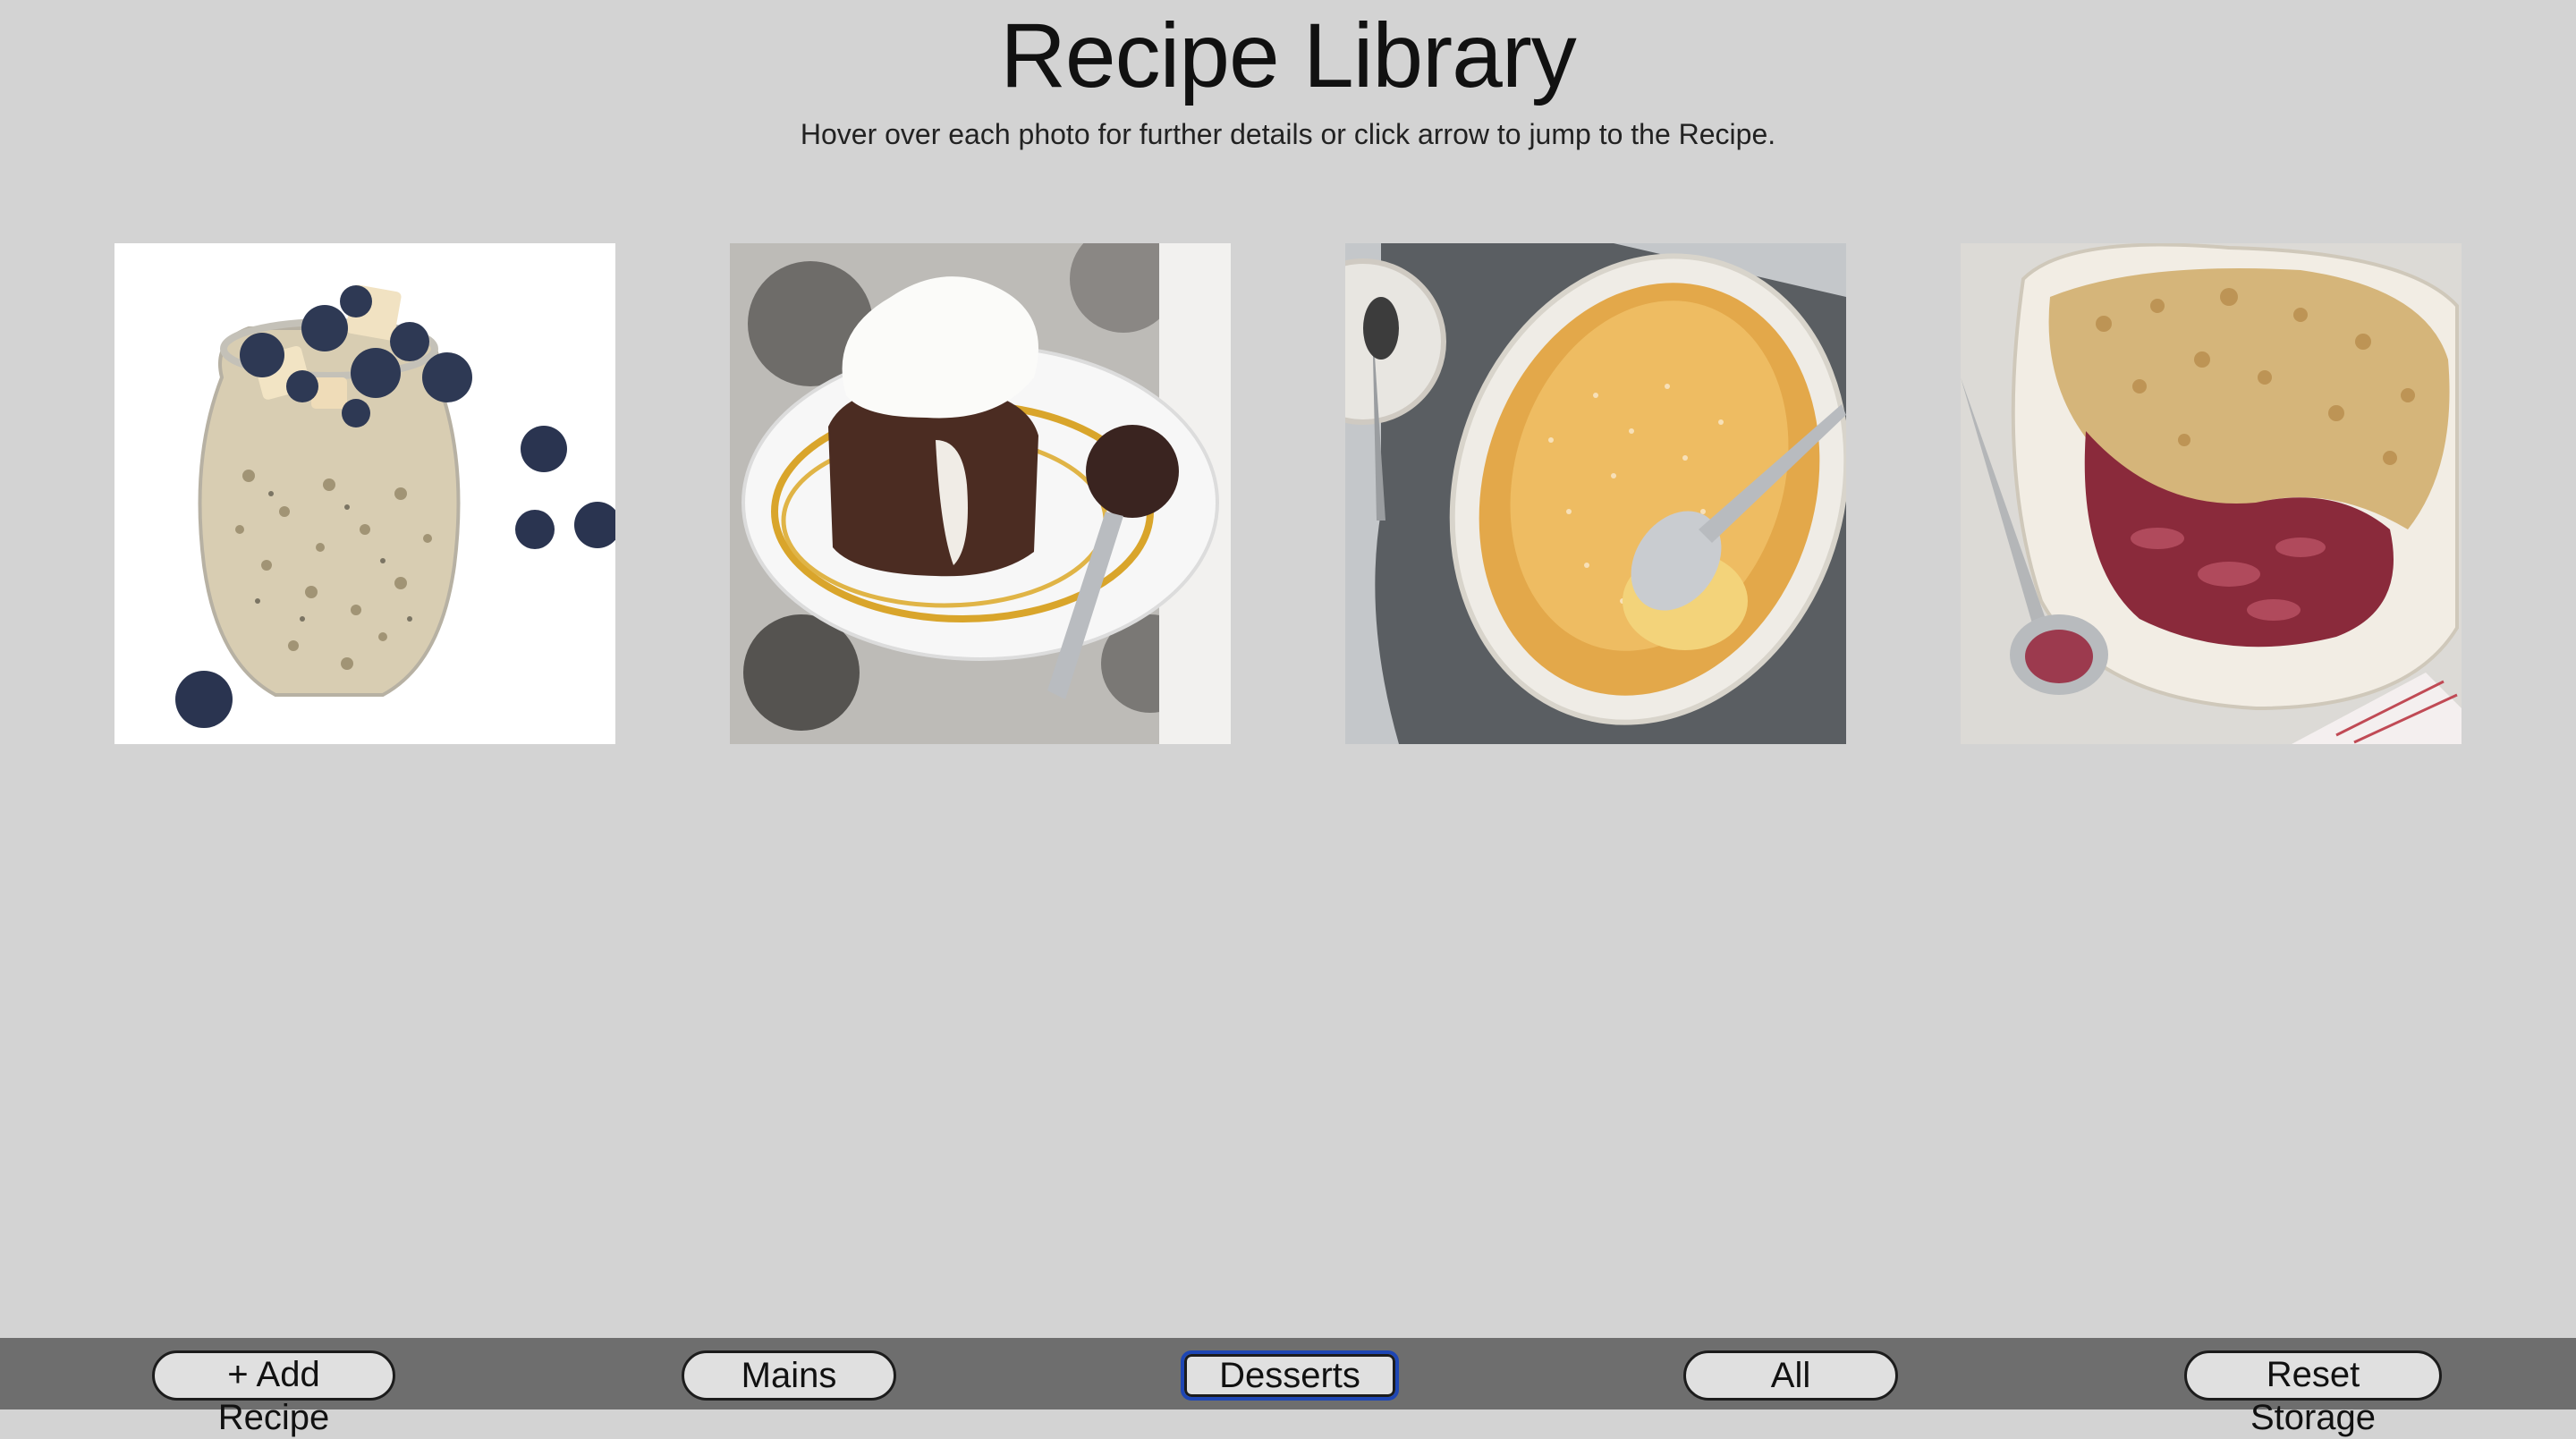 The image size is (2576, 1439). What do you see at coordinates (789, 1376) in the screenshot?
I see `mains-filter-button: Mains` at bounding box center [789, 1376].